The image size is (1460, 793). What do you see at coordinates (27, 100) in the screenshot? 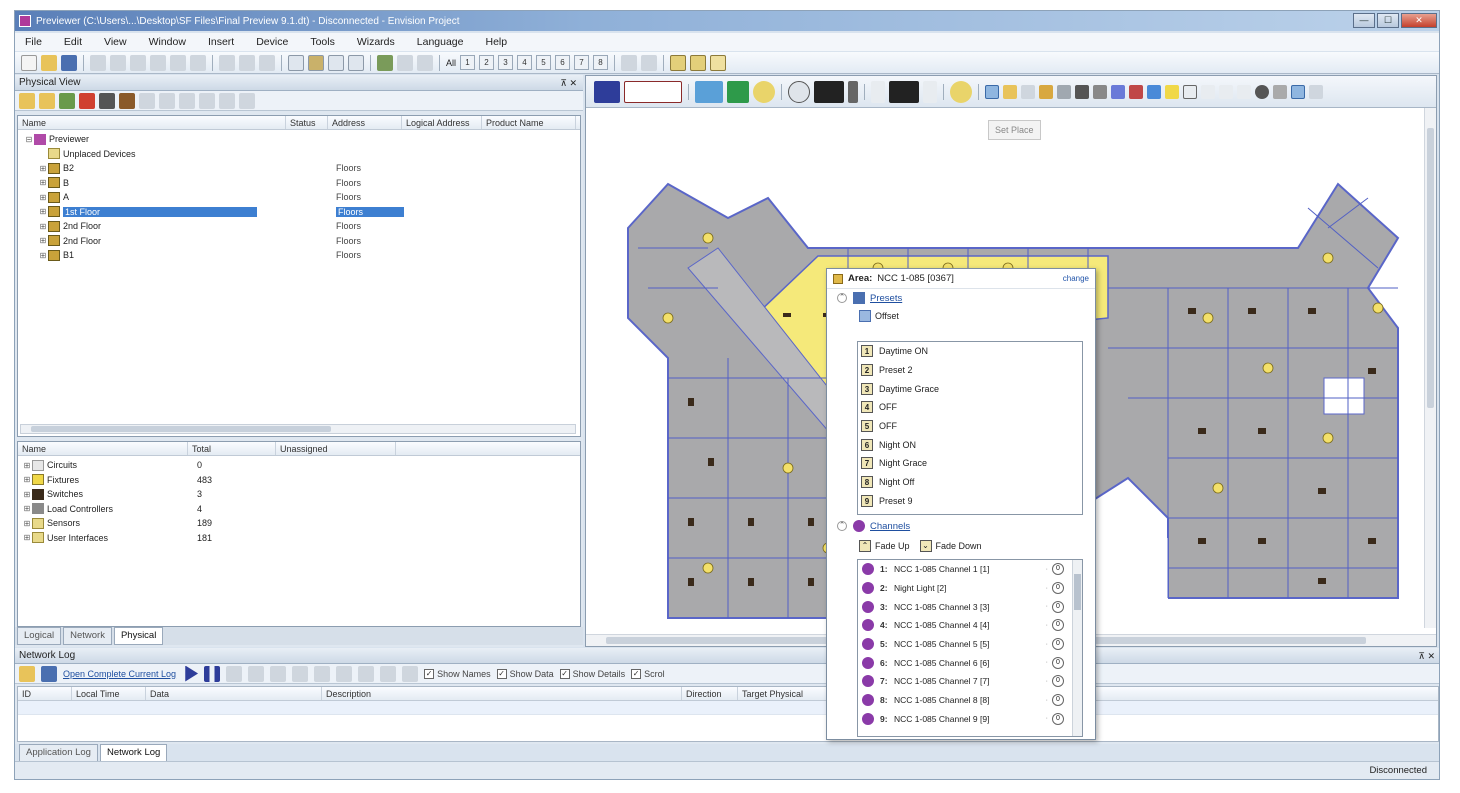
I see `folder-icon` at bounding box center [27, 100].